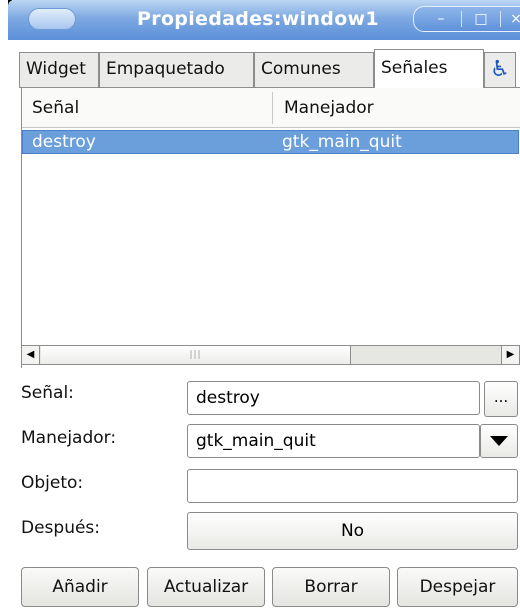 The width and height of the screenshot is (520, 615). Describe the element at coordinates (59, 69) in the screenshot. I see `tab-widget: Widget` at that location.